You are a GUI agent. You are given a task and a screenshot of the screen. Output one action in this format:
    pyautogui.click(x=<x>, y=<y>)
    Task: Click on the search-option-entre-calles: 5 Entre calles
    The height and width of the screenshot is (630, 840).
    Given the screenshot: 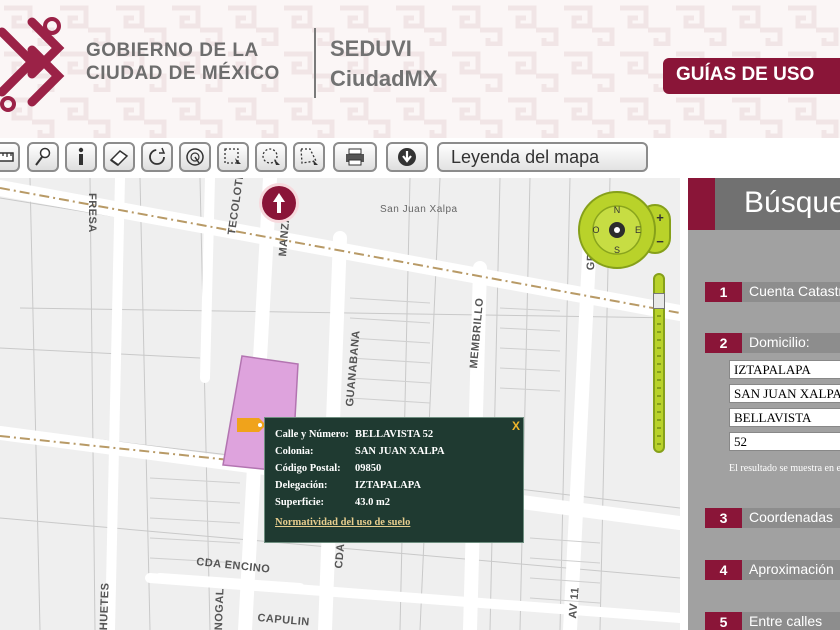 What is the action you would take?
    pyautogui.click(x=772, y=621)
    